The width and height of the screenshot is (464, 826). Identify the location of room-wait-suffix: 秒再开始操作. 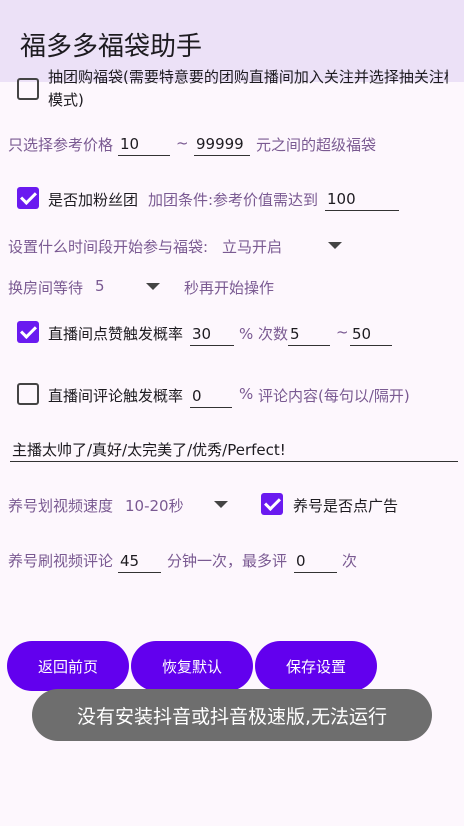
(229, 288).